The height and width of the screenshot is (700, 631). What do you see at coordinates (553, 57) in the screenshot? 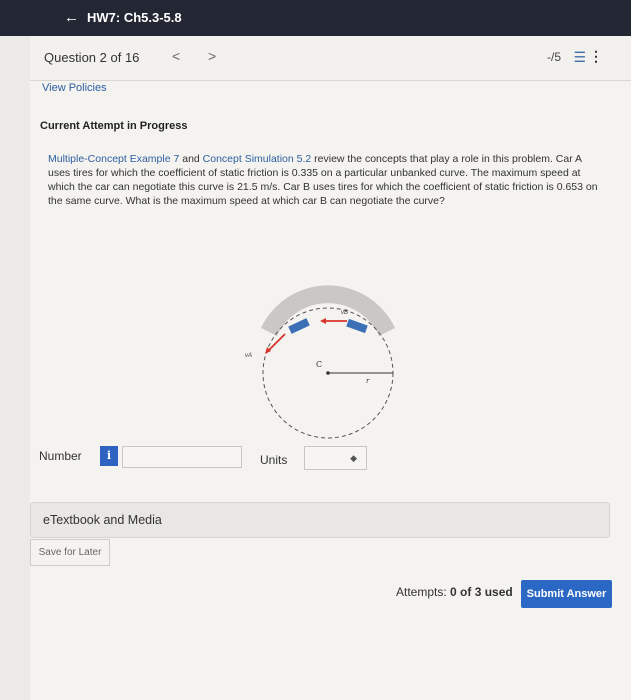
I see `score-label: -/5` at bounding box center [553, 57].